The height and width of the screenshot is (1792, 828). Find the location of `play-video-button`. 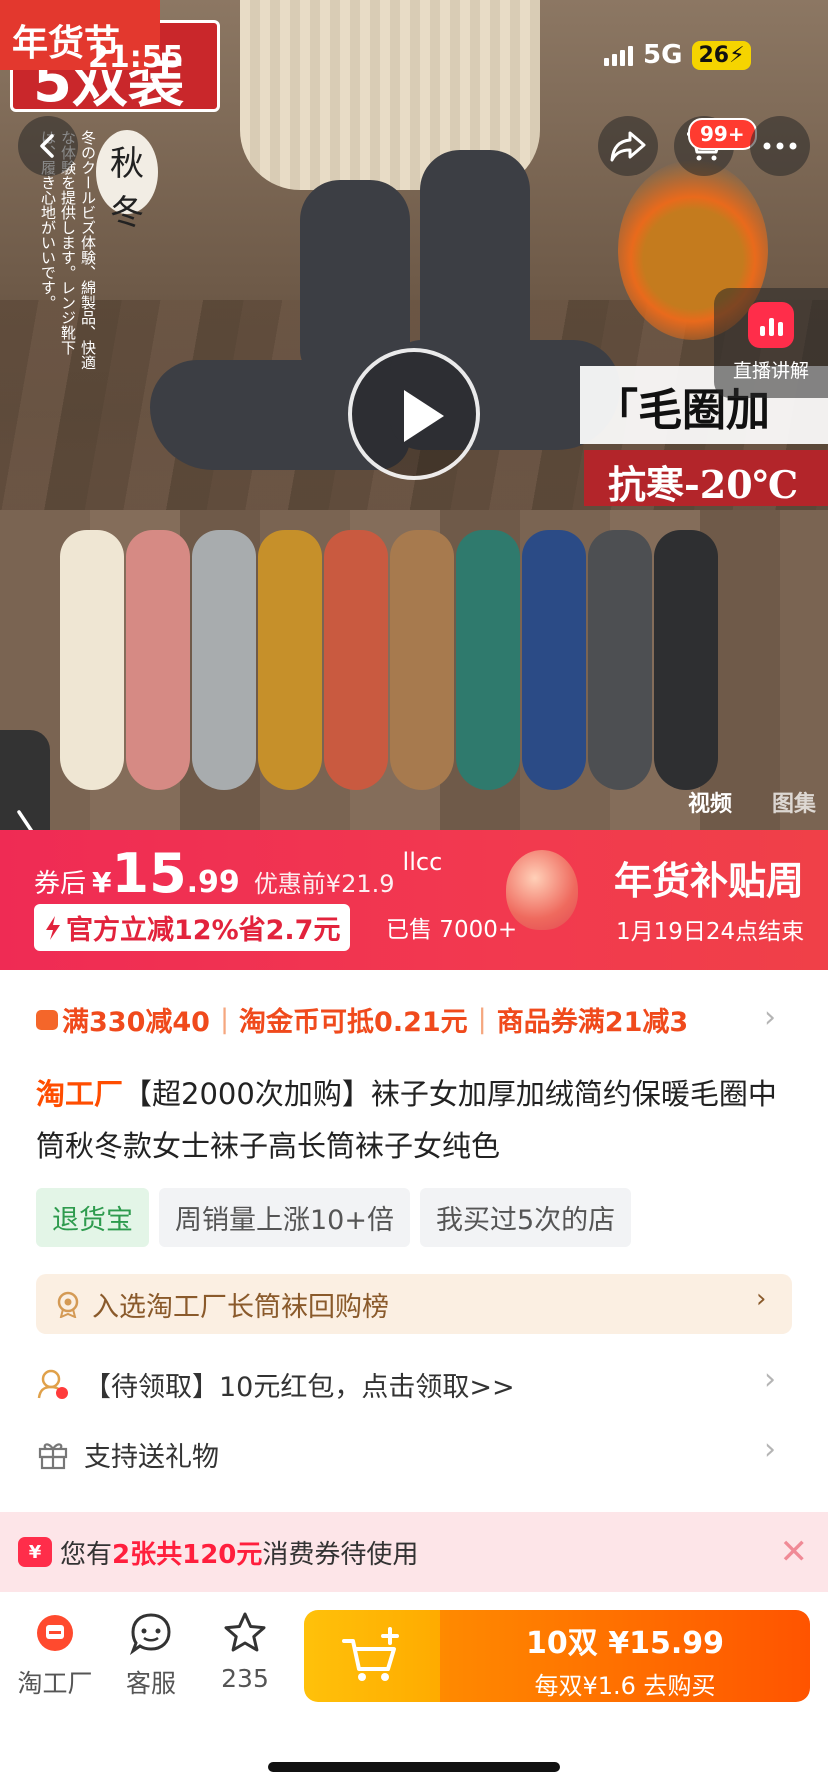

play-video-button is located at coordinates (414, 414).